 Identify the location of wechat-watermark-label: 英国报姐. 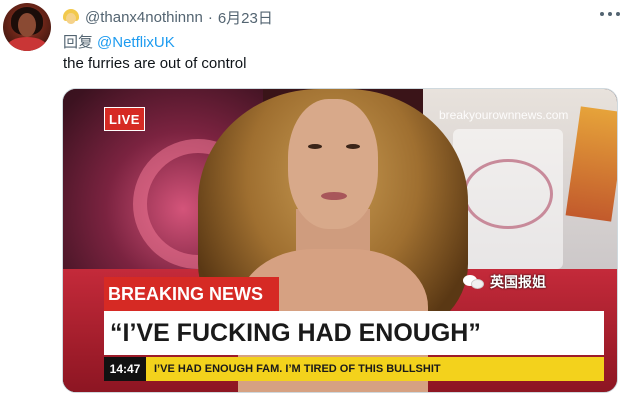
(518, 282).